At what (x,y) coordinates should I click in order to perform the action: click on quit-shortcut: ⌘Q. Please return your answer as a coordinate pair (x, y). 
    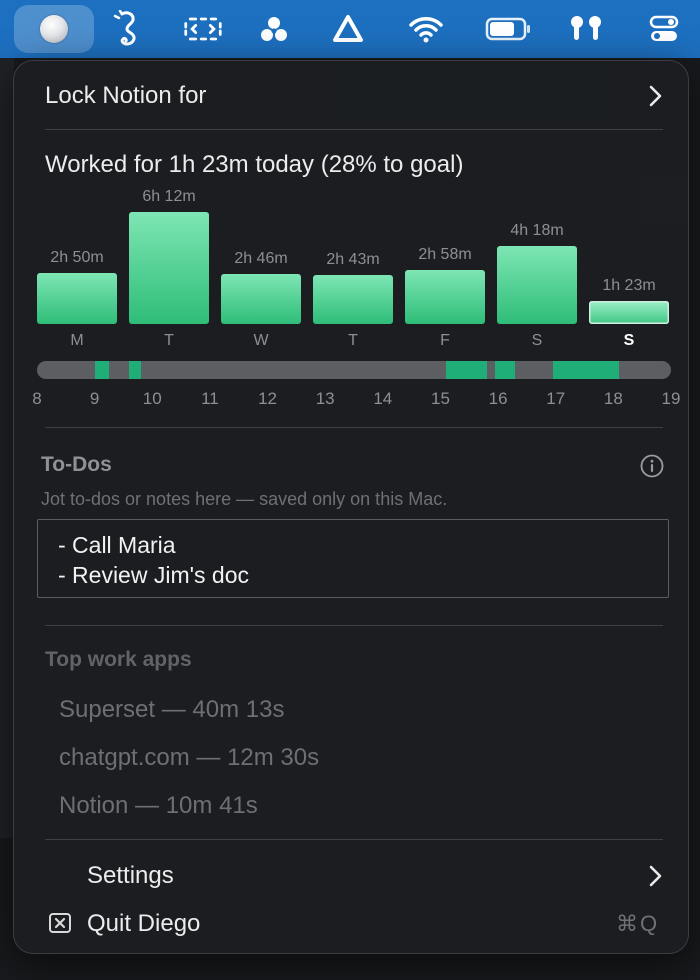
    Looking at the image, I should click on (638, 923).